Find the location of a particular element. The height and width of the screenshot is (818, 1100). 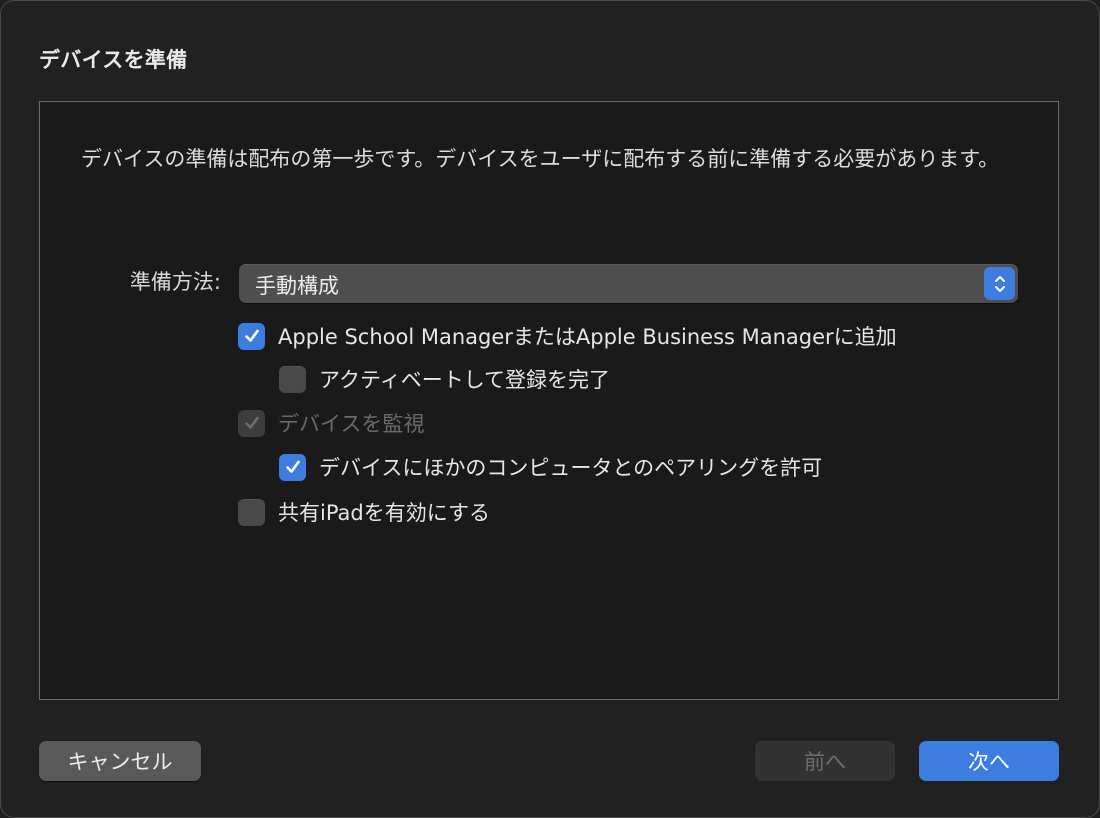

method-popup-value: 手動構成 is located at coordinates (297, 286).